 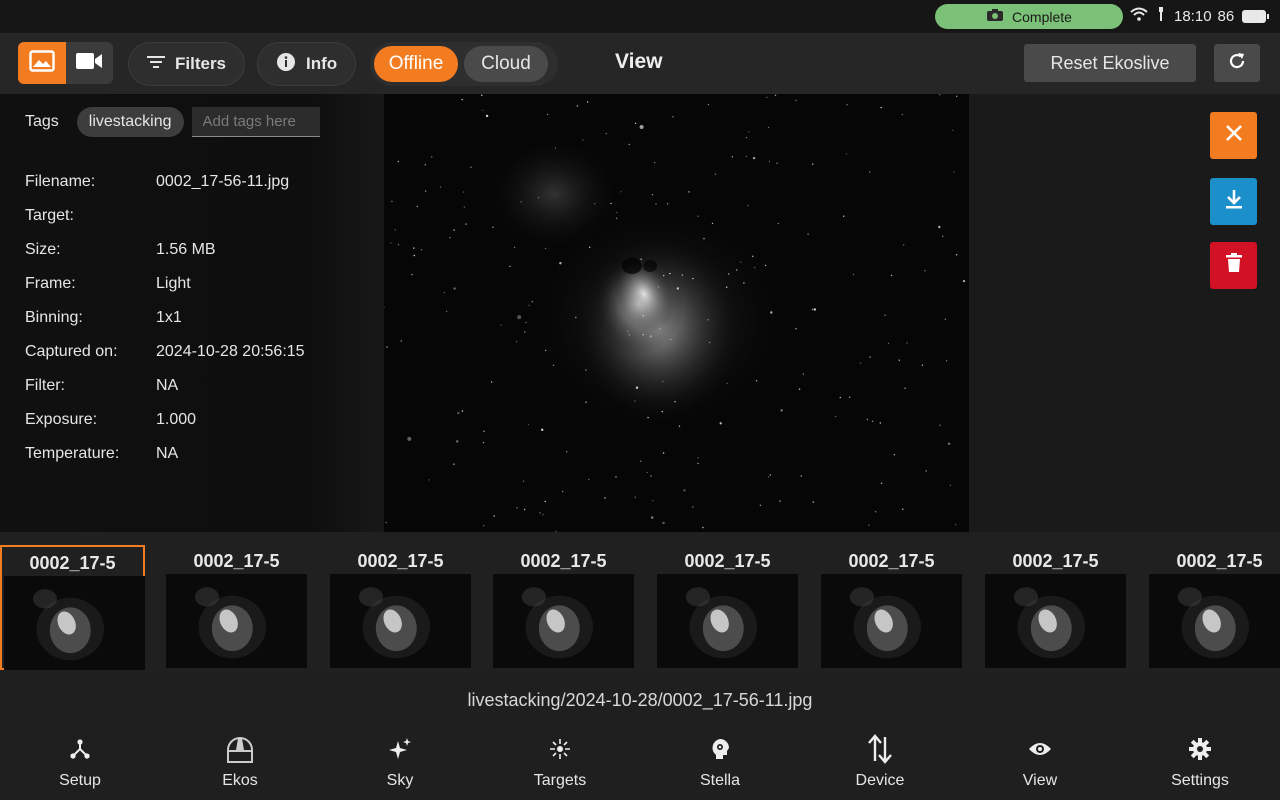 I want to click on metadata-key: Size:, so click(x=43, y=249).